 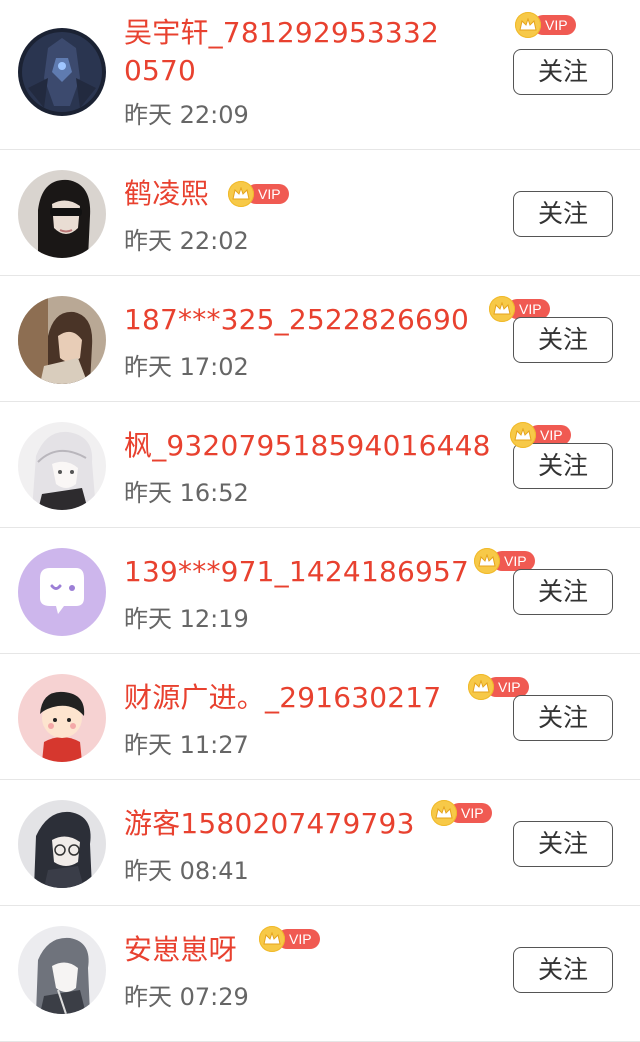 What do you see at coordinates (320, 591) in the screenshot?
I see `list-item: 139***971_1424186957 VIP 昨天 12:19 关注` at bounding box center [320, 591].